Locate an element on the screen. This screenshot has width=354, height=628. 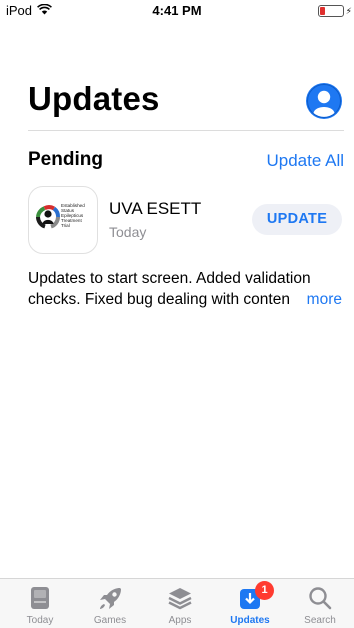
app-update-date: Today is located at coordinates (128, 232).